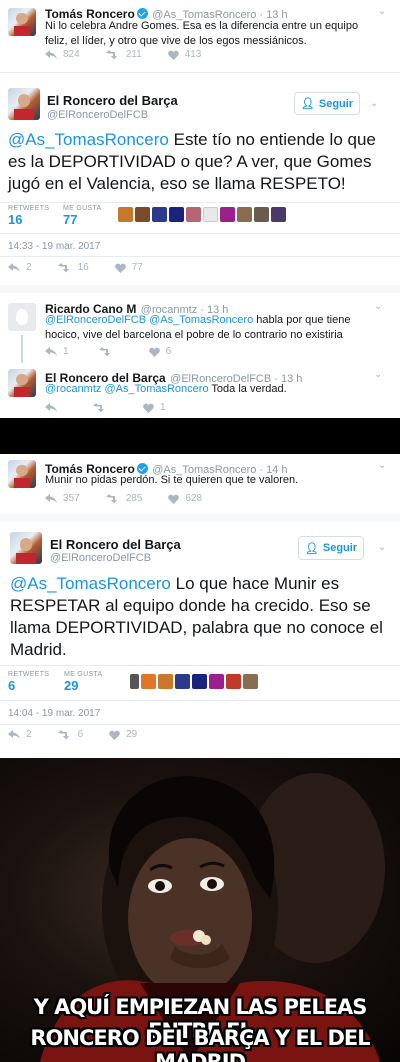 The width and height of the screenshot is (400, 1062). I want to click on tweet-2-mention: @As_TomasRoncero, so click(88, 139).